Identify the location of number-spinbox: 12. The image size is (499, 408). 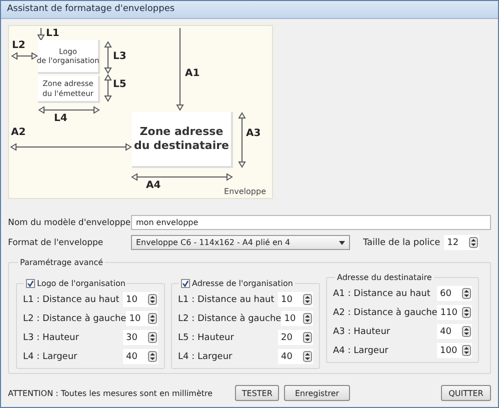
(462, 242).